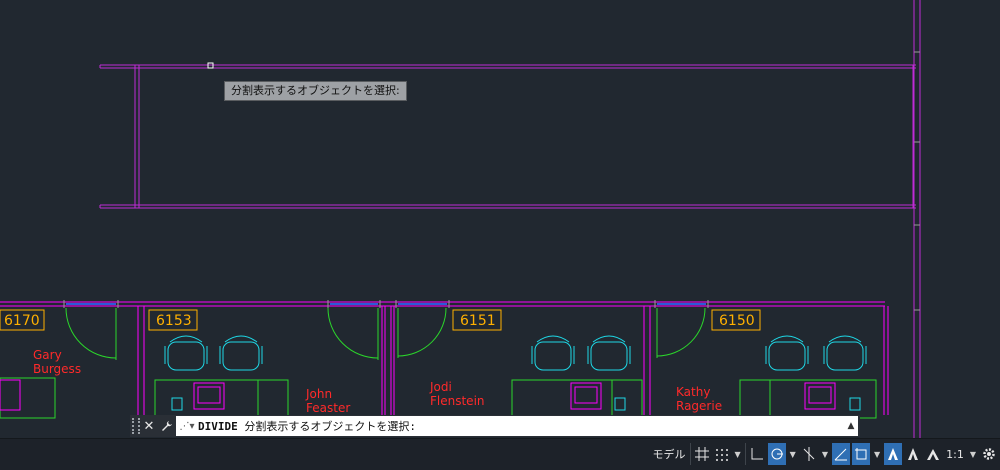 The image size is (1000, 470). Describe the element at coordinates (149, 426) in the screenshot. I see `close-icon: ✕` at that location.